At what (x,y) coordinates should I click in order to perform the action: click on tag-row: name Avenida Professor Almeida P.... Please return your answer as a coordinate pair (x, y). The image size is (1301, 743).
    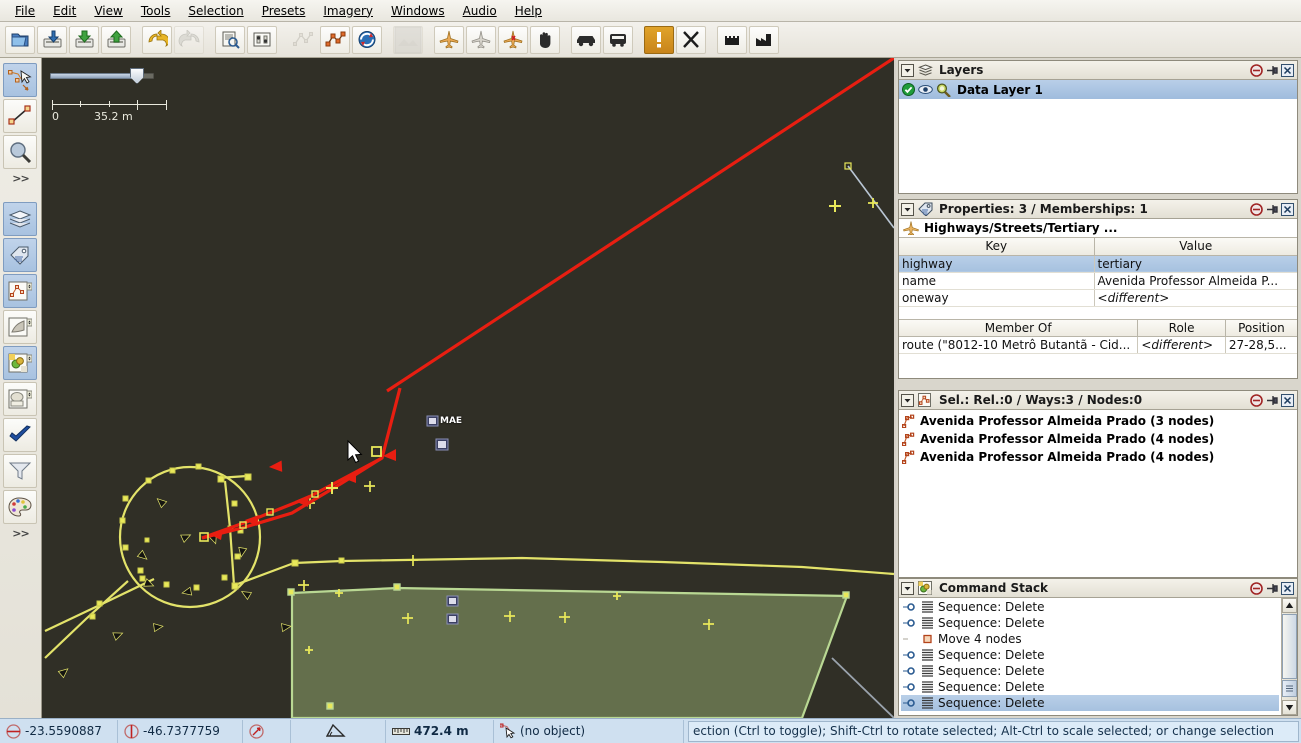
    Looking at the image, I should click on (1098, 281).